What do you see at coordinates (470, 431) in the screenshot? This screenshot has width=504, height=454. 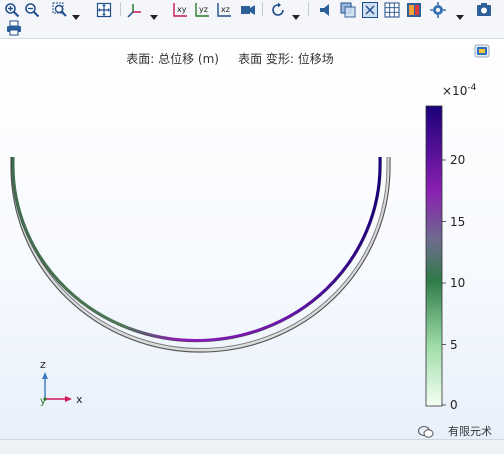 I see `watermark-text: 有限元术` at bounding box center [470, 431].